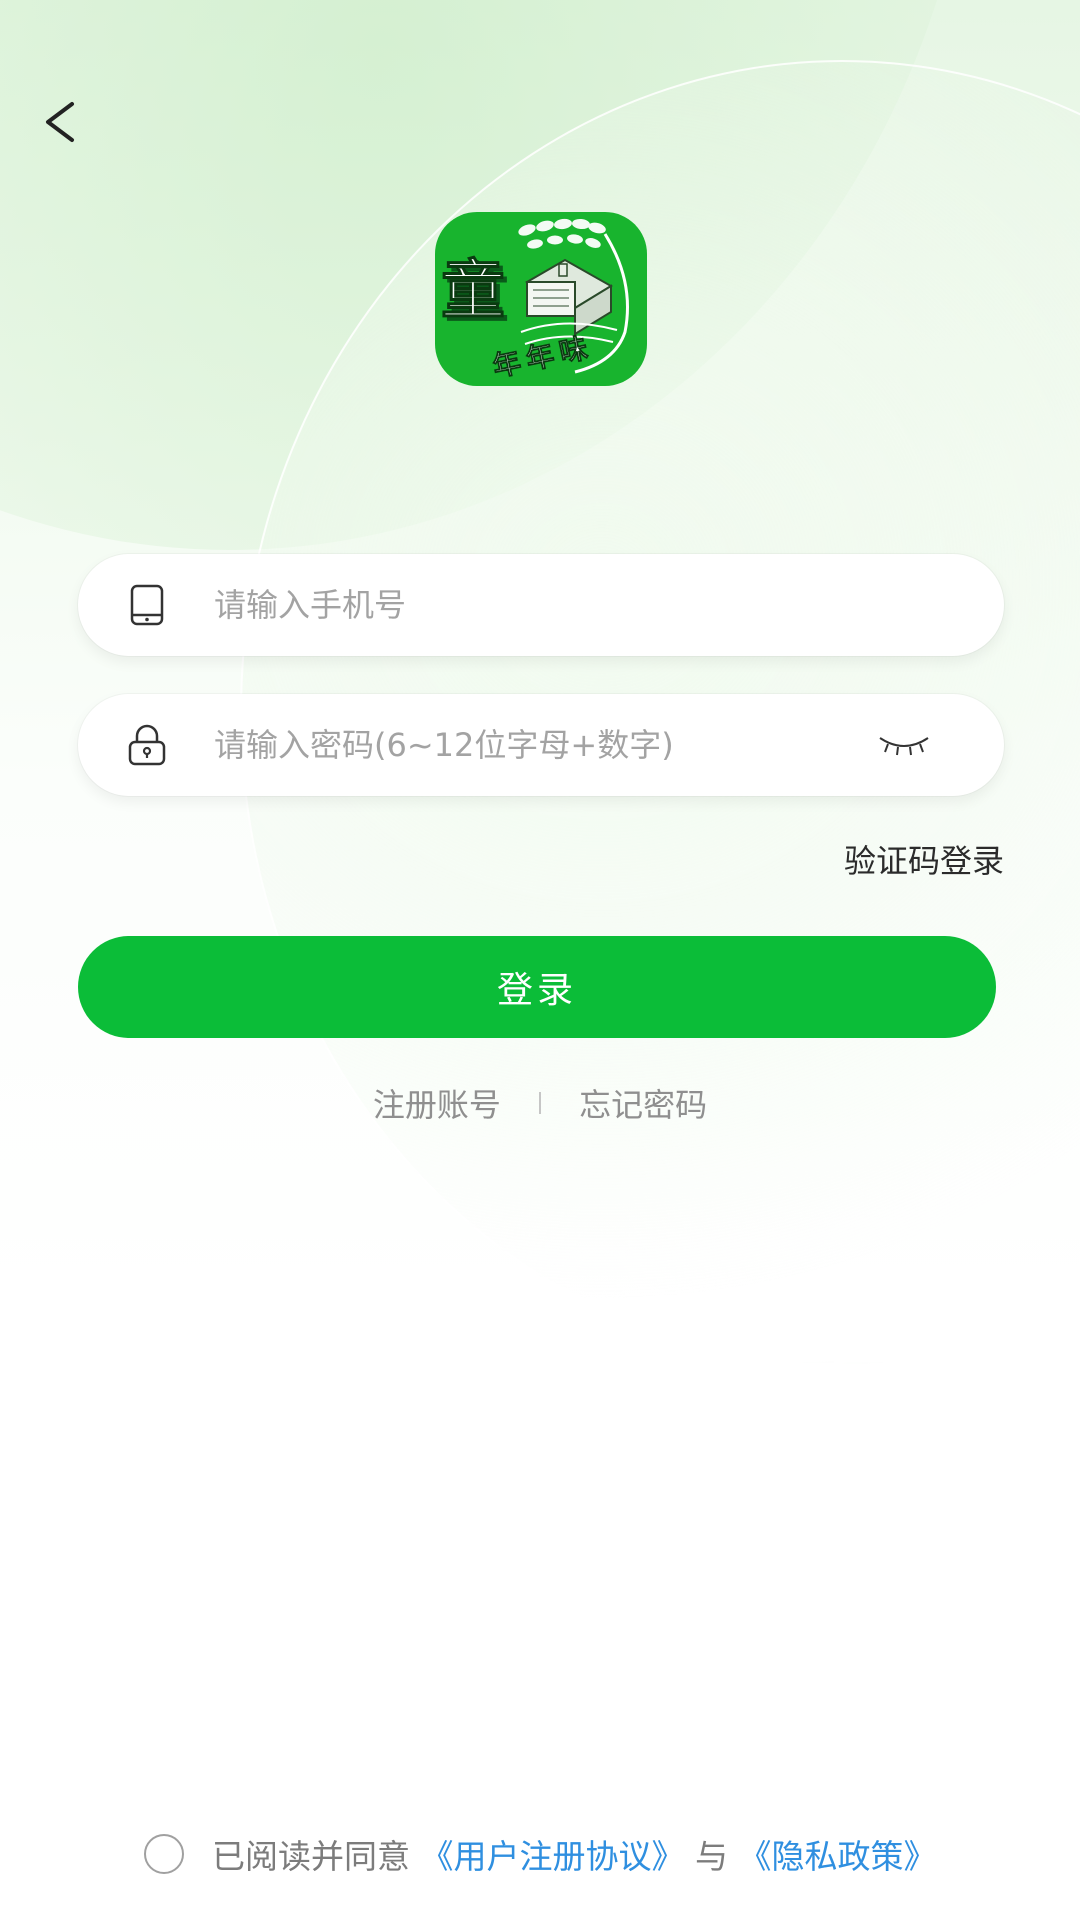  Describe the element at coordinates (311, 1856) in the screenshot. I see `agreement-prefix: 已阅读并同意` at that location.